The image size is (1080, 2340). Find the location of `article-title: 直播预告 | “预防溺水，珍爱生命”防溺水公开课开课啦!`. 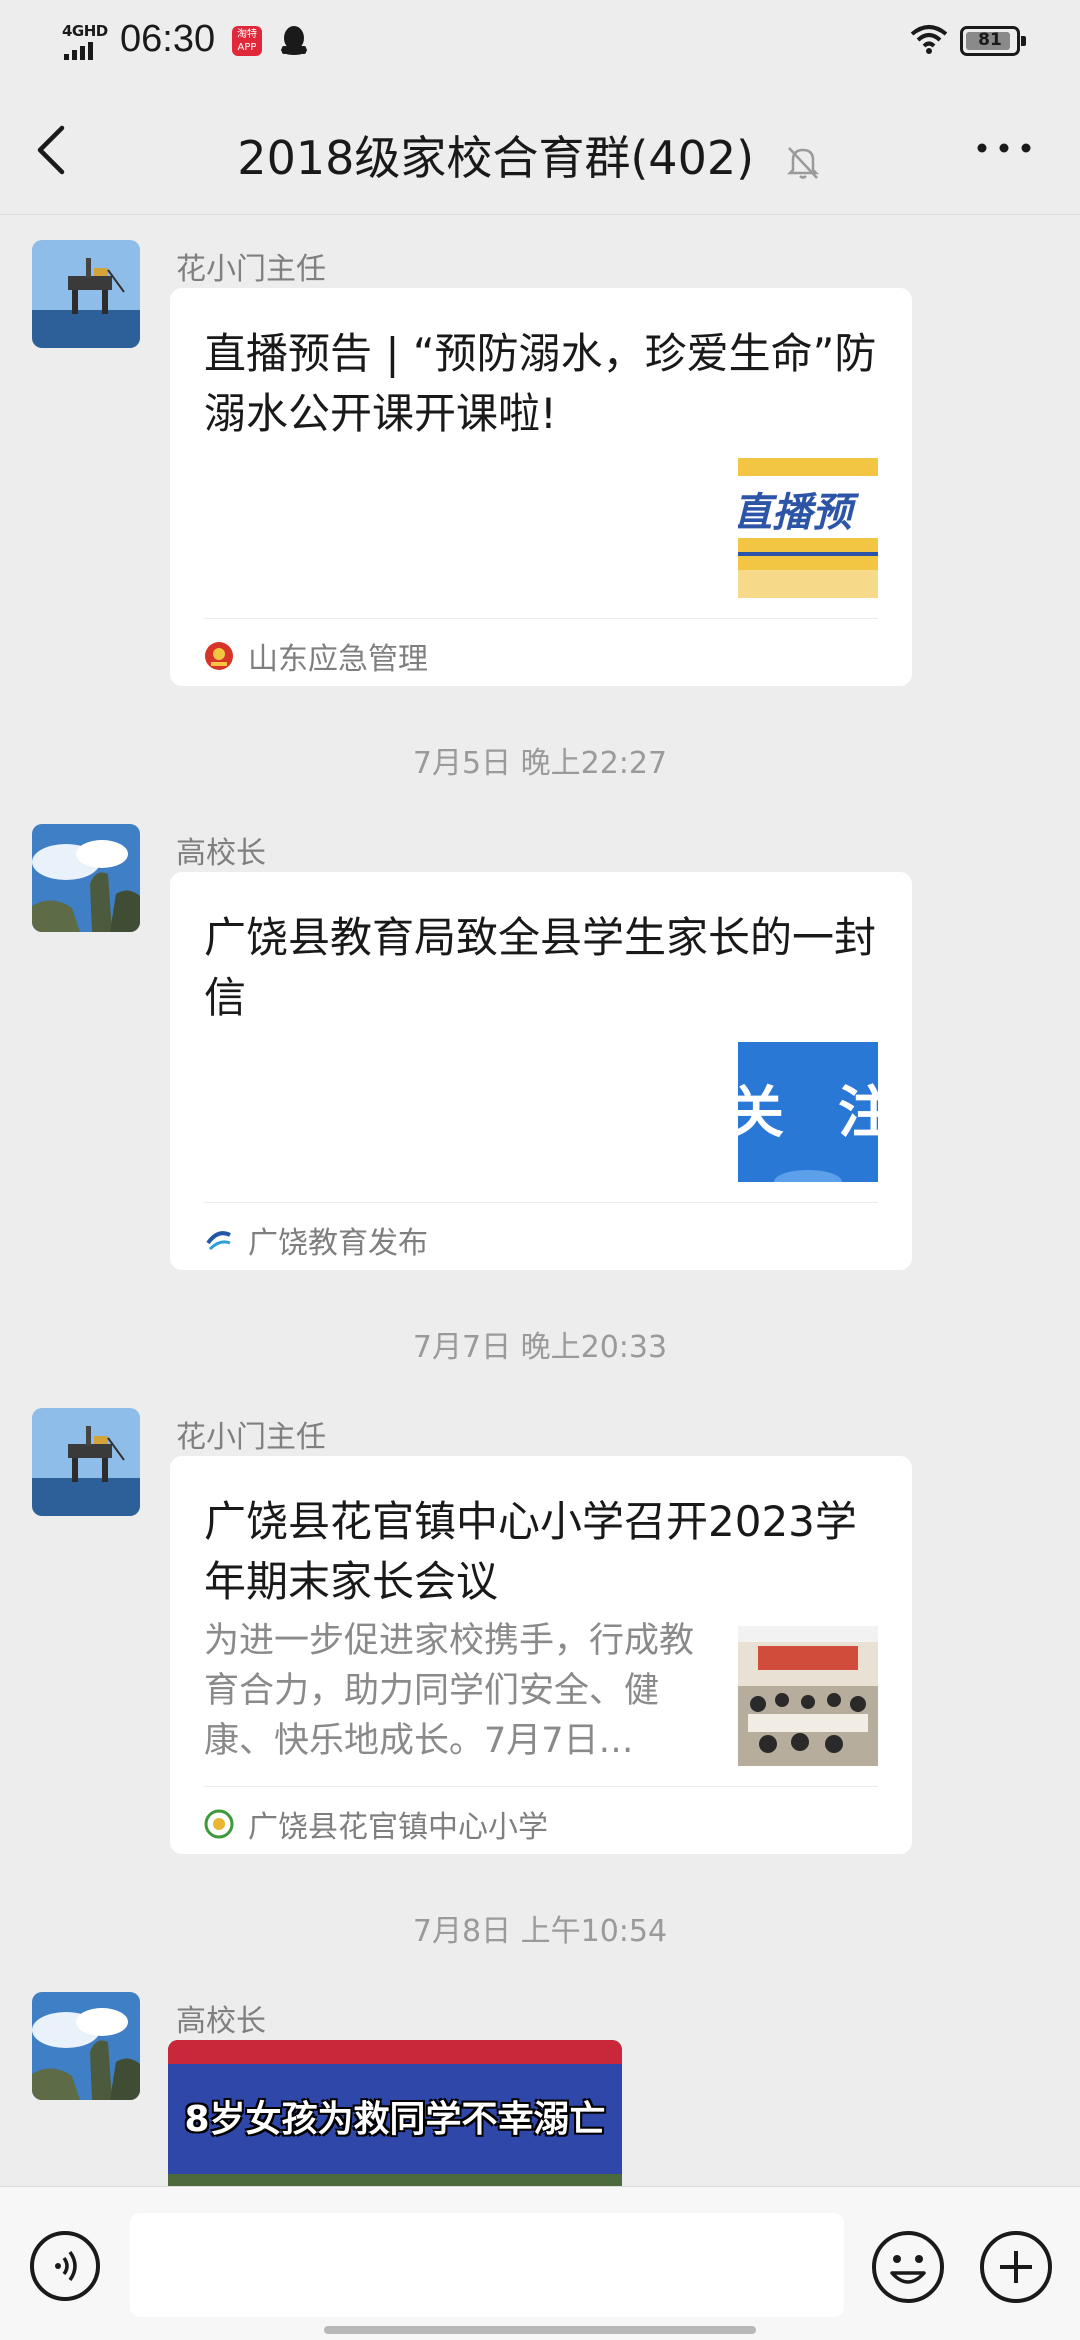

article-title: 直播预告 | “预防溺水，珍爱生命”防溺水公开课开课啦! is located at coordinates (540, 383).